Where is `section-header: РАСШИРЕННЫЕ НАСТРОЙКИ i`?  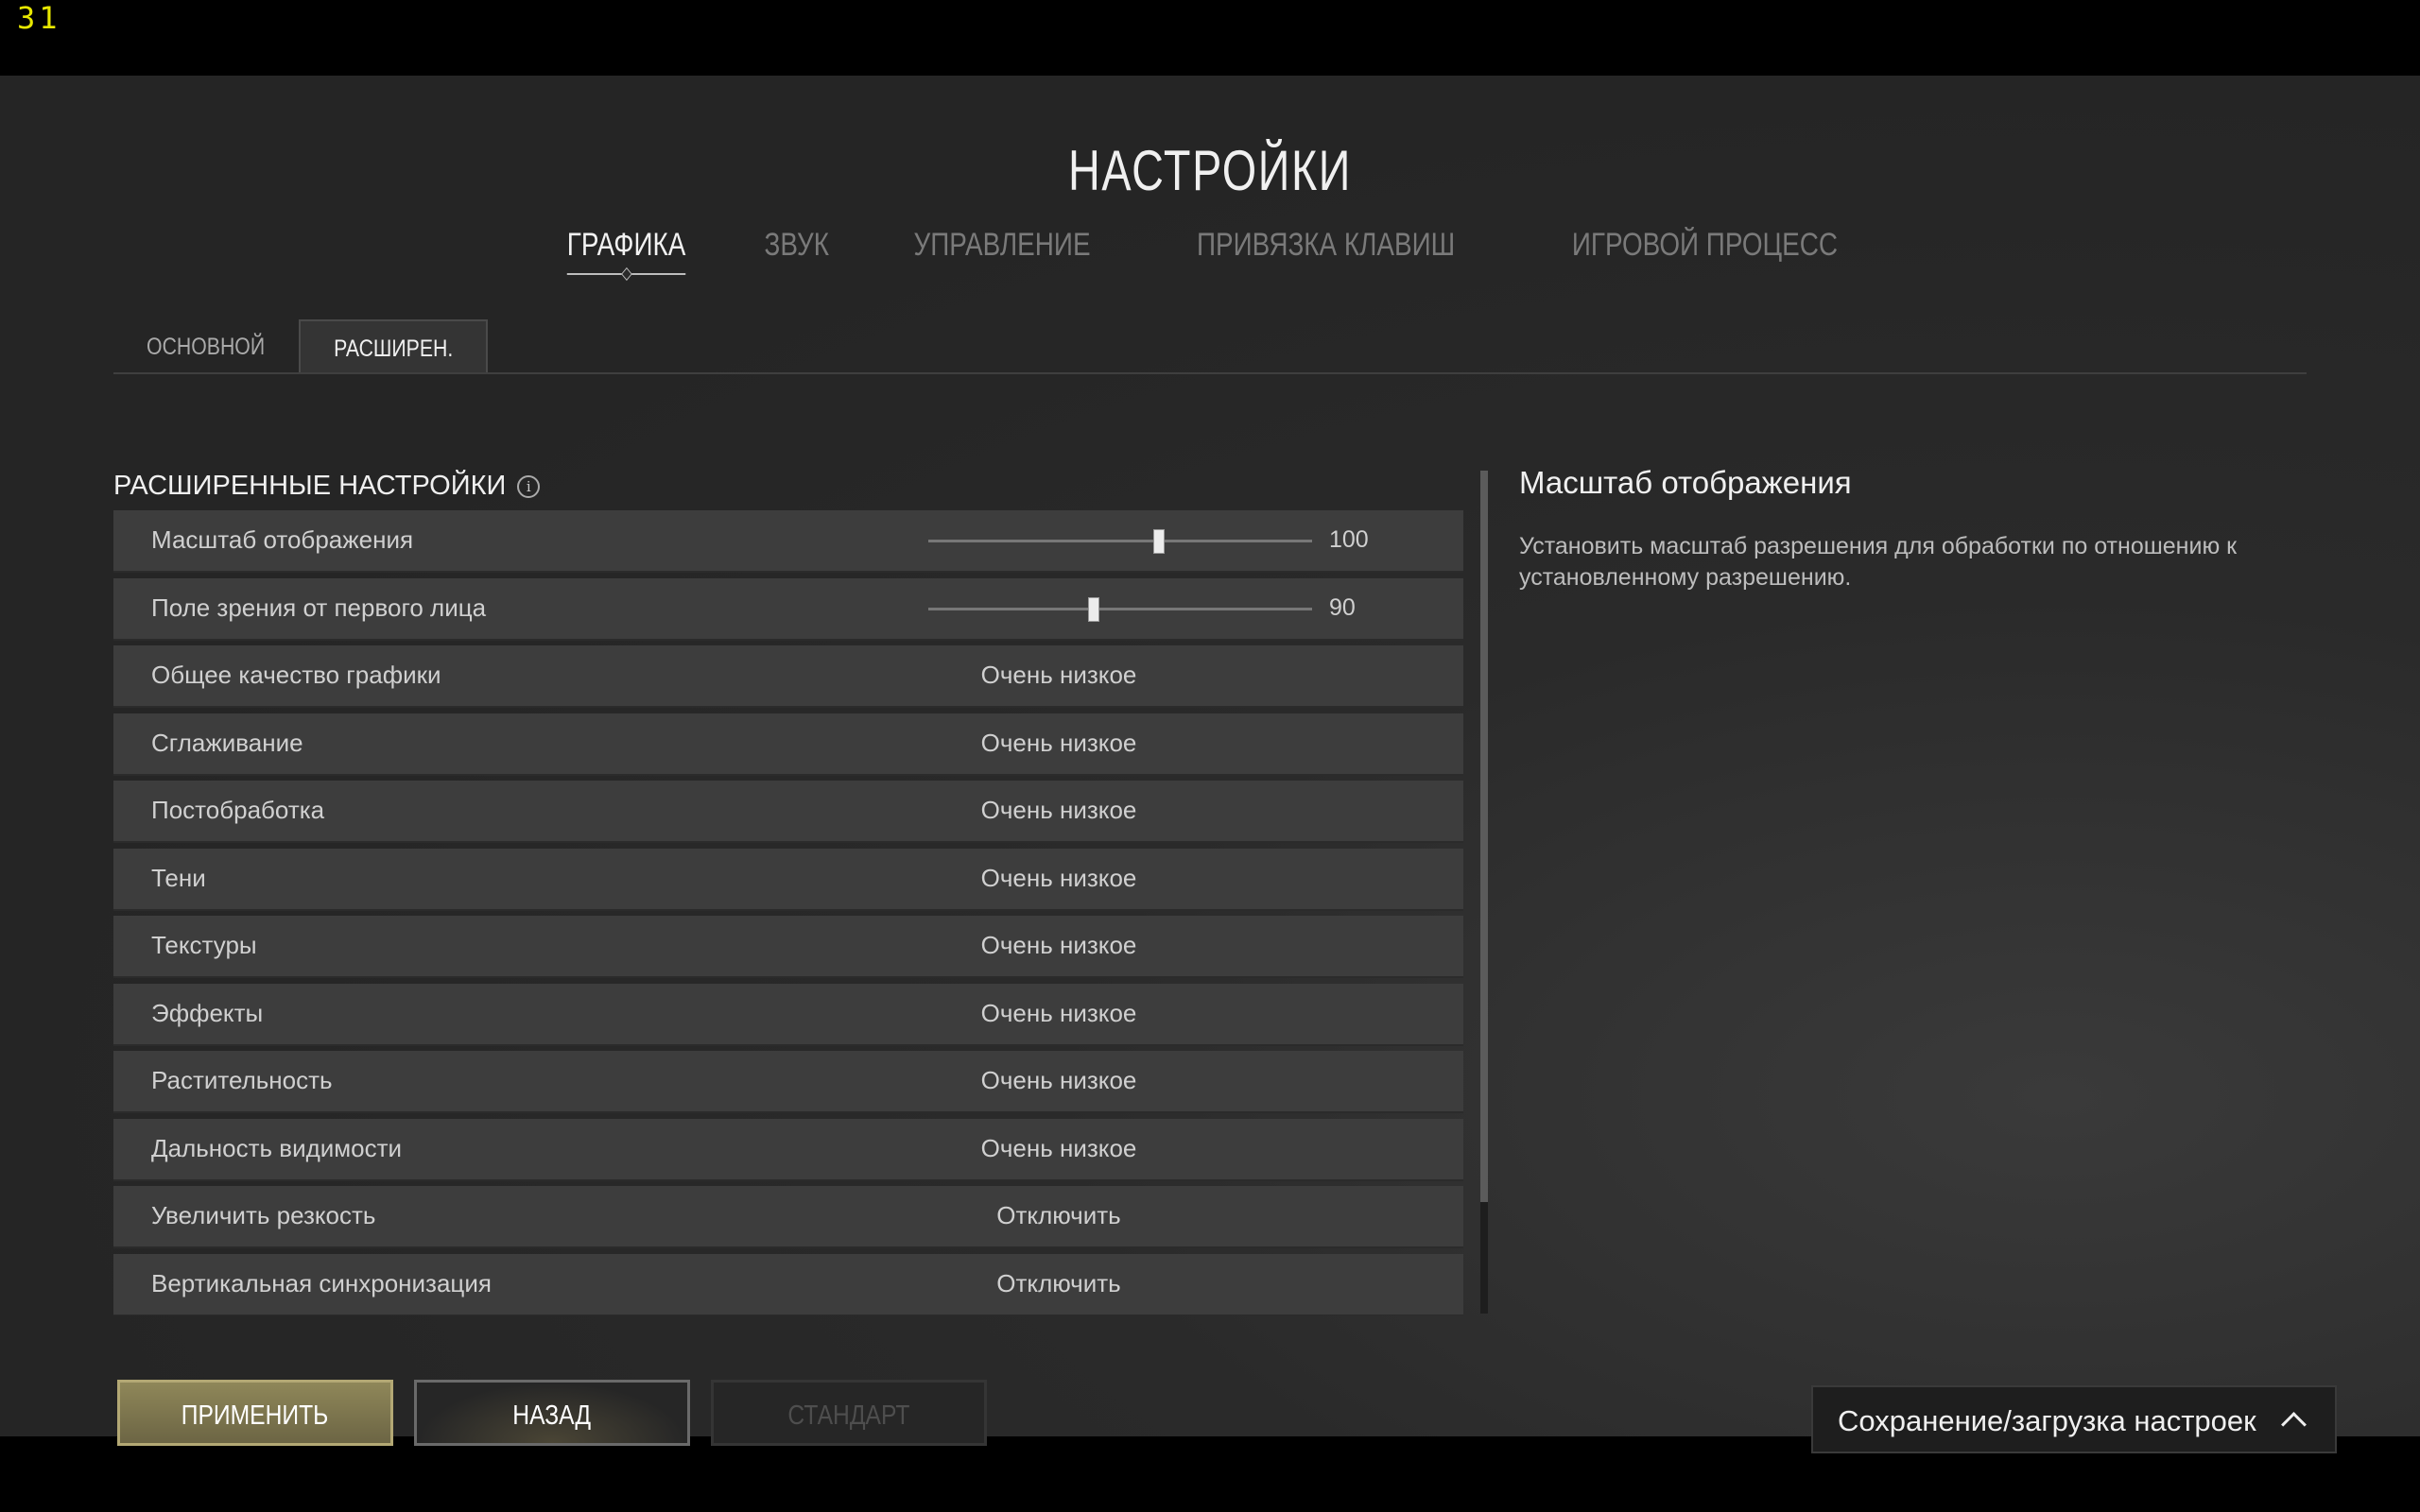
section-header: РАСШИРЕННЫЕ НАСТРОЙКИ i is located at coordinates (327, 486).